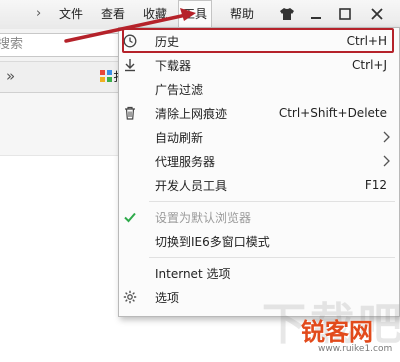 This screenshot has height=362, width=400. Describe the element at coordinates (259, 273) in the screenshot. I see `menu-item-internet-options: Internet 选项` at that location.